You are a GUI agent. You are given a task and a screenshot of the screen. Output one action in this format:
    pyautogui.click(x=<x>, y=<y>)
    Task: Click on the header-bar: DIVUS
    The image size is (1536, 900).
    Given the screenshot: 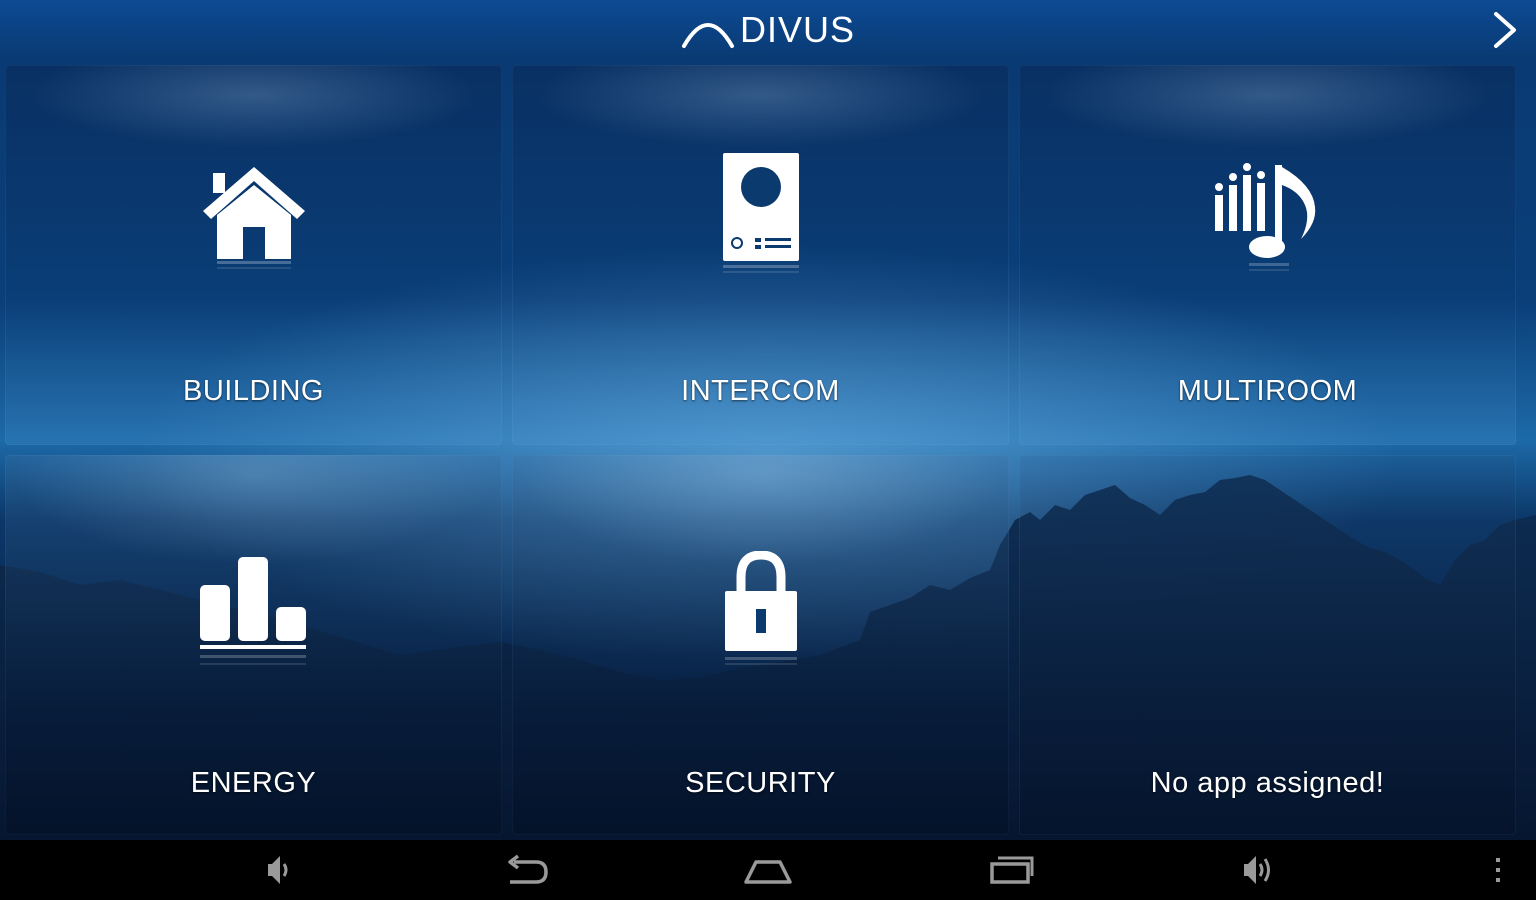 What is the action you would take?
    pyautogui.click(x=768, y=31)
    